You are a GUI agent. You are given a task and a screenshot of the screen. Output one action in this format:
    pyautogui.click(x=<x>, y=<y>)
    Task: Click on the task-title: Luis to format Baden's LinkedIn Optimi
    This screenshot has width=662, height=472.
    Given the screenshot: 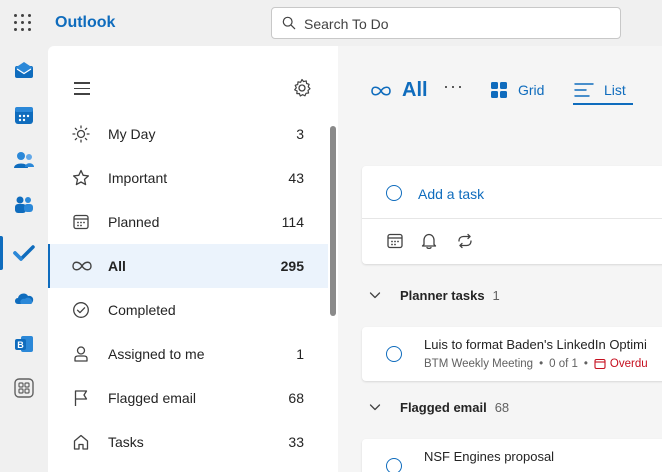 What is the action you would take?
    pyautogui.click(x=535, y=344)
    